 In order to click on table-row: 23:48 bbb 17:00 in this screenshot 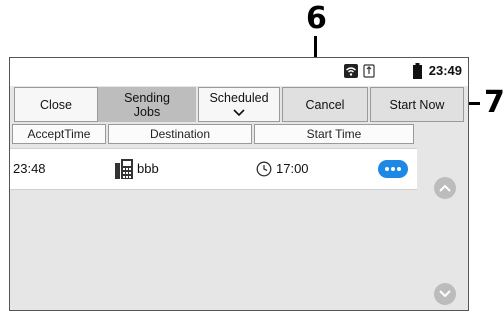, I will do `click(213, 169)`.